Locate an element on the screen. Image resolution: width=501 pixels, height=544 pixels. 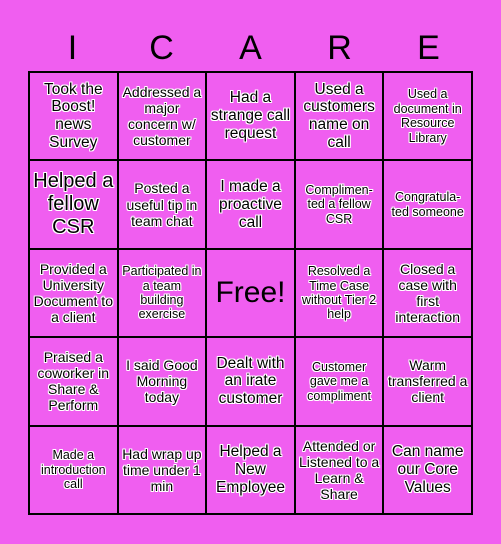
bingo-cell: Used a document in Resource Library is located at coordinates (427, 116).